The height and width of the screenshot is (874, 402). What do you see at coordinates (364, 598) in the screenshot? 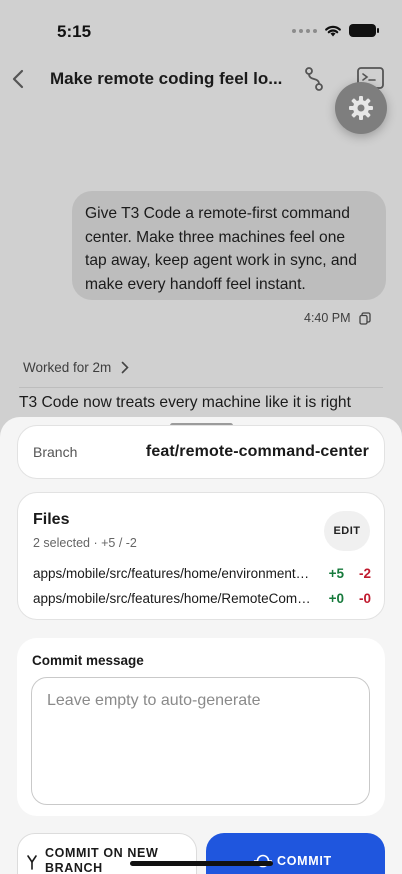
I see `file-deletions: -0` at bounding box center [364, 598].